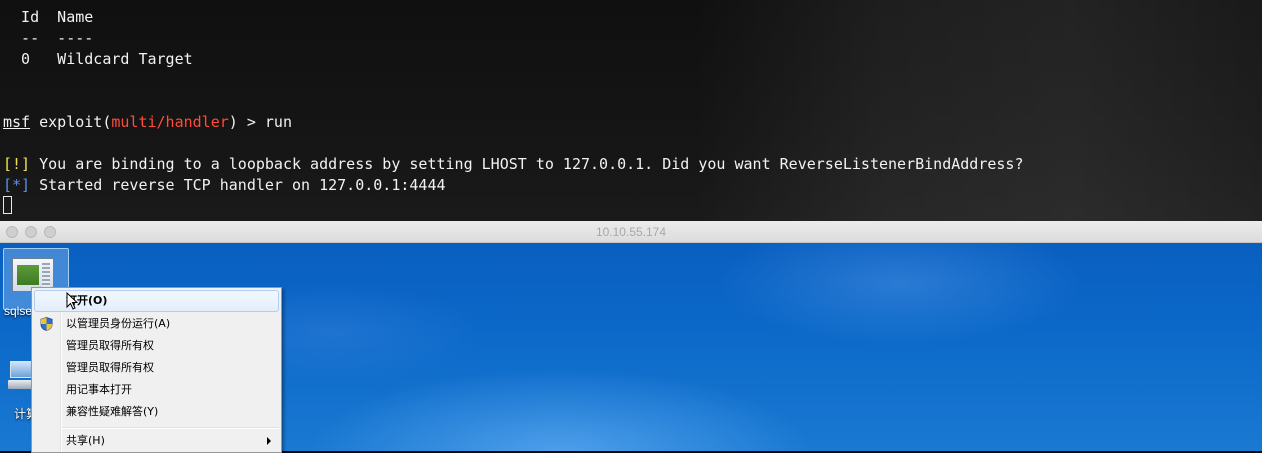 This screenshot has width=1262, height=453. What do you see at coordinates (156, 441) in the screenshot?
I see `menu-item-share: 共享(H)` at bounding box center [156, 441].